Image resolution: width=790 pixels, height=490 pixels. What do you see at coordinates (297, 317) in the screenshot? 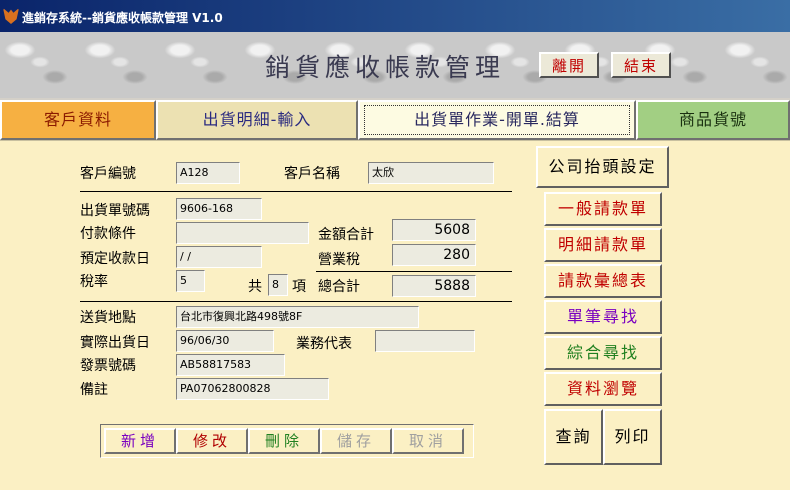
I see `delivery-address-field: 台北市復興北路498號8F` at bounding box center [297, 317].